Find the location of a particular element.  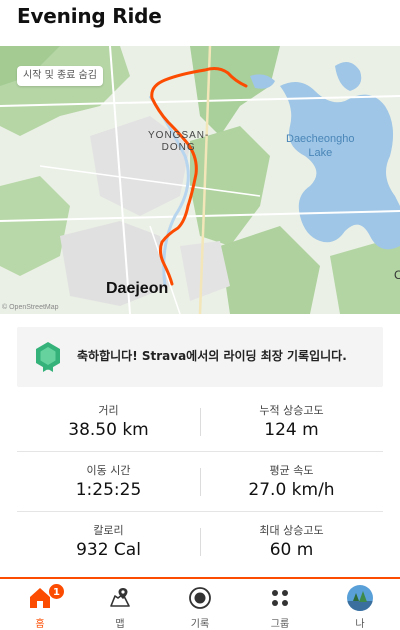

stat-label: 평균 속도 is located at coordinates (291, 470).